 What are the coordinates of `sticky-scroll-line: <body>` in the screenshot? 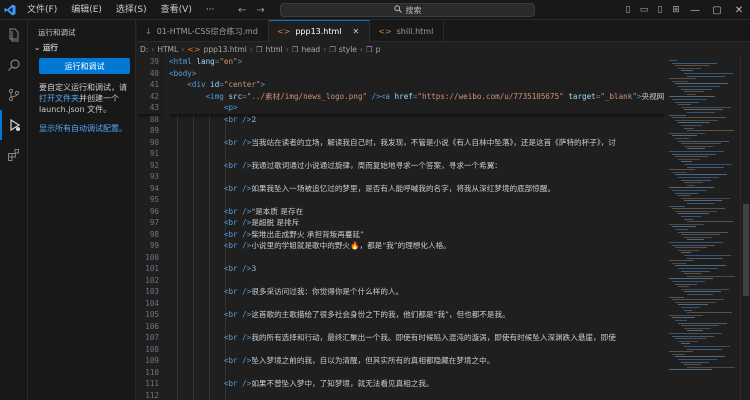 It's located at (417, 73).